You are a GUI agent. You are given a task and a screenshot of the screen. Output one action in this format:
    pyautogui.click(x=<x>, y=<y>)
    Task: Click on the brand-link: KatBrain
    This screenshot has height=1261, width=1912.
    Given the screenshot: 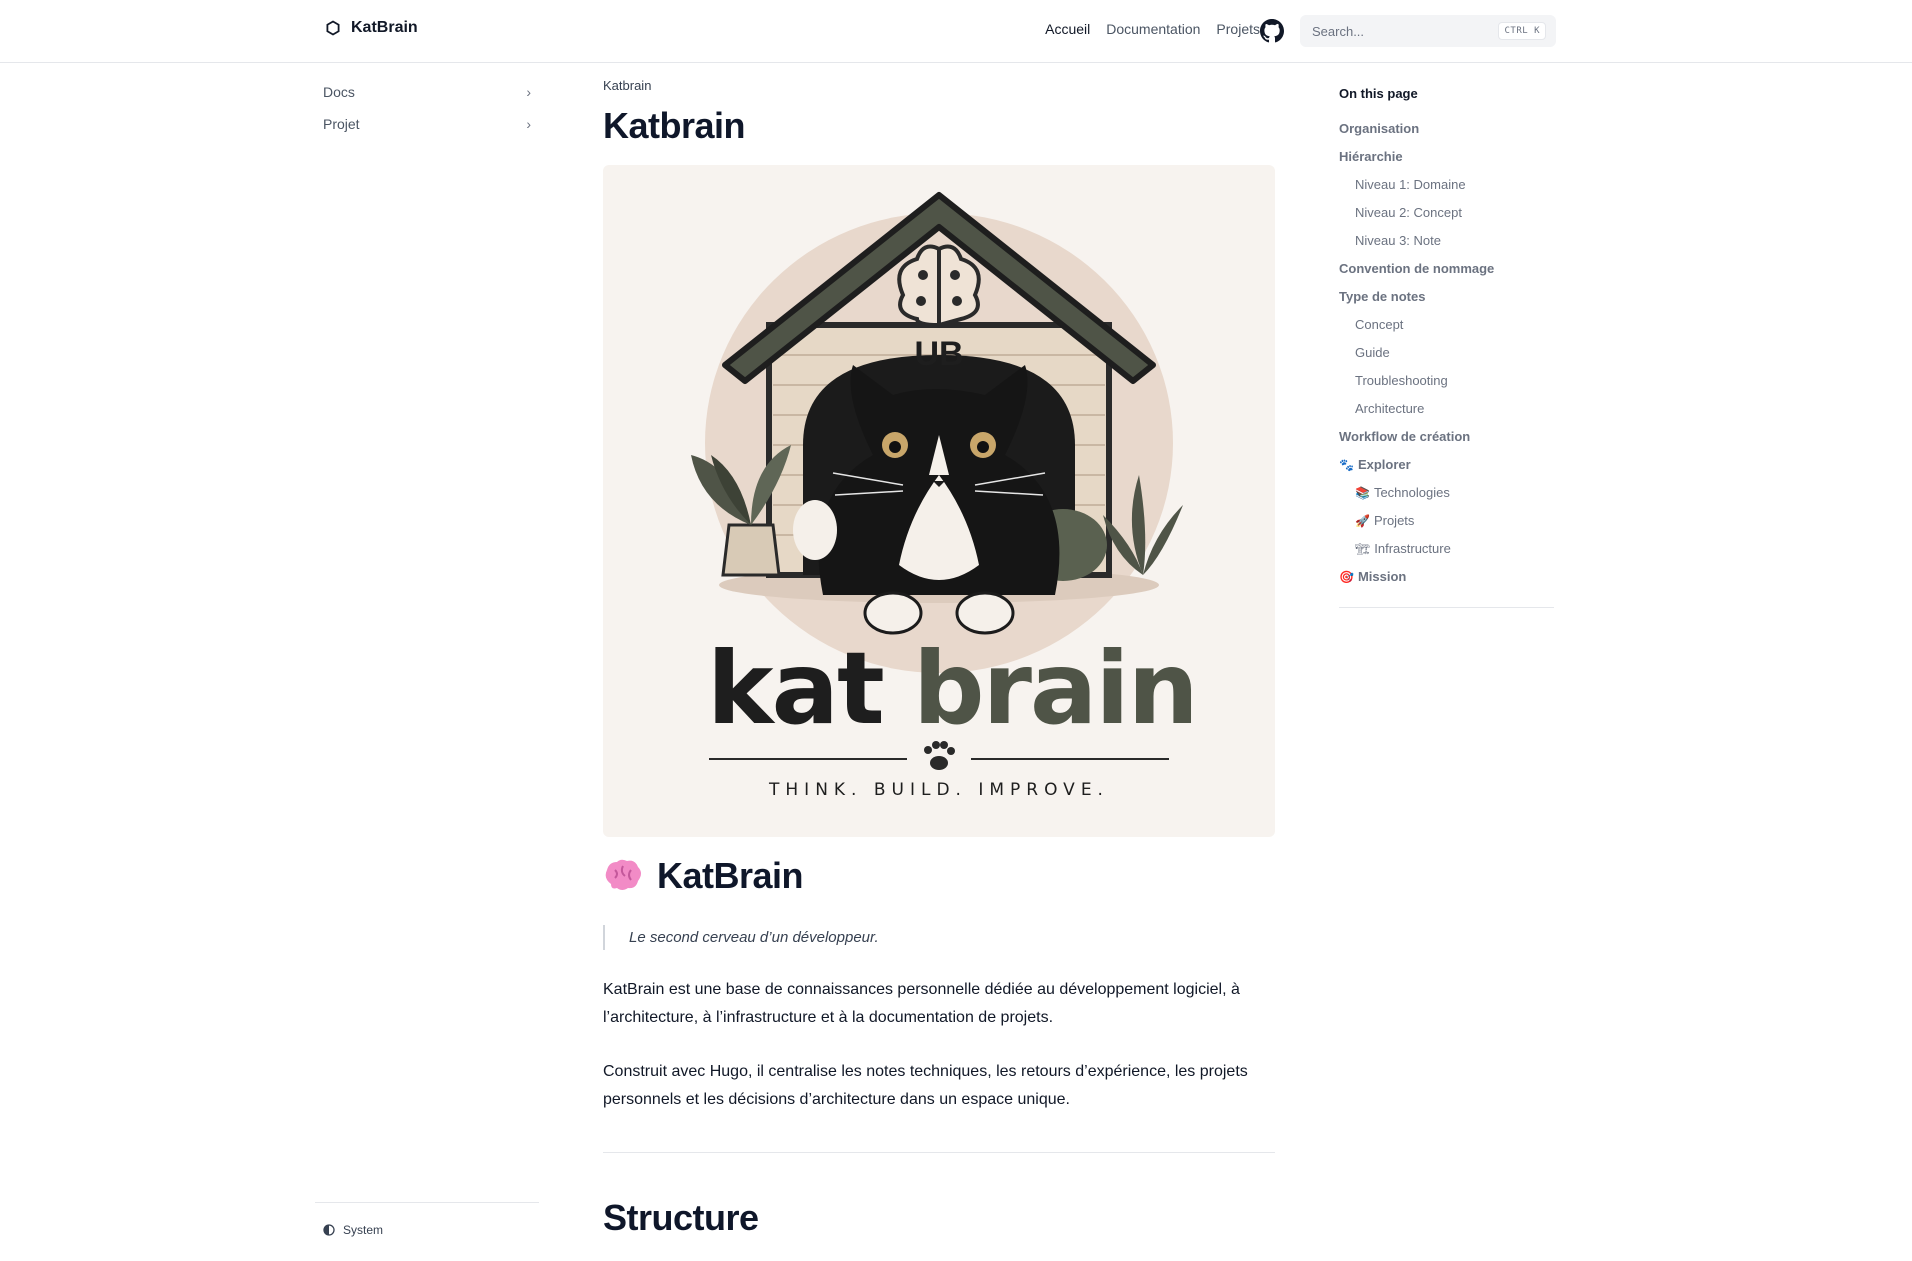 What is the action you would take?
    pyautogui.click(x=371, y=28)
    